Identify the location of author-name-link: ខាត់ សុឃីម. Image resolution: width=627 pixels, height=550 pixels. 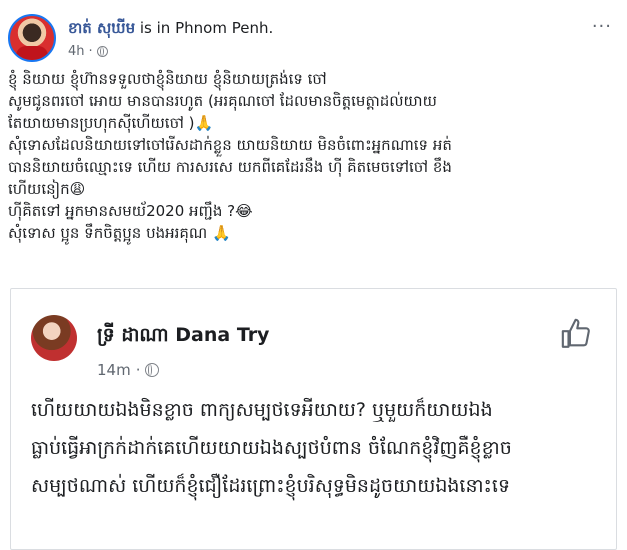
(101, 28).